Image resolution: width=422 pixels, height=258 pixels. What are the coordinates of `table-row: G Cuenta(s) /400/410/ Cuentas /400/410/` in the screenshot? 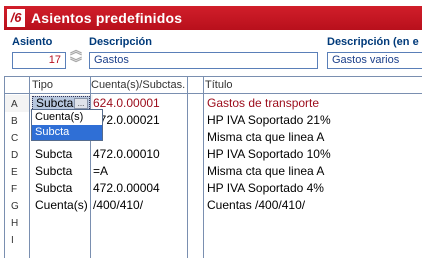 It's located at (213, 205).